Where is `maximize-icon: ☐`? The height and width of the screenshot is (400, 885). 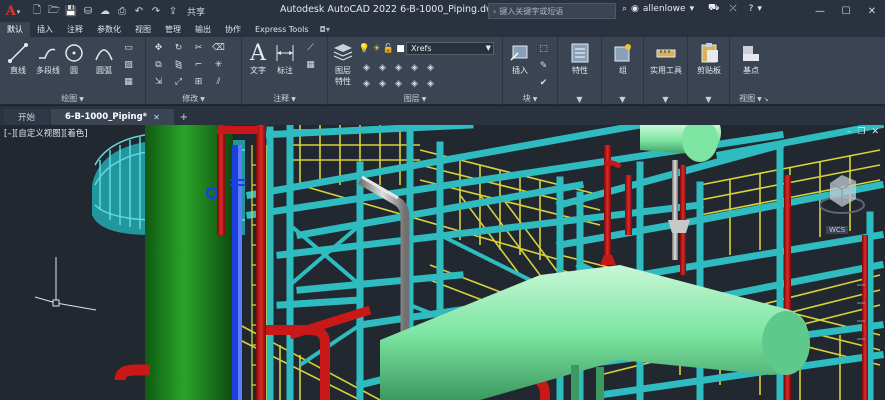
maximize-icon: ☐ is located at coordinates (846, 11).